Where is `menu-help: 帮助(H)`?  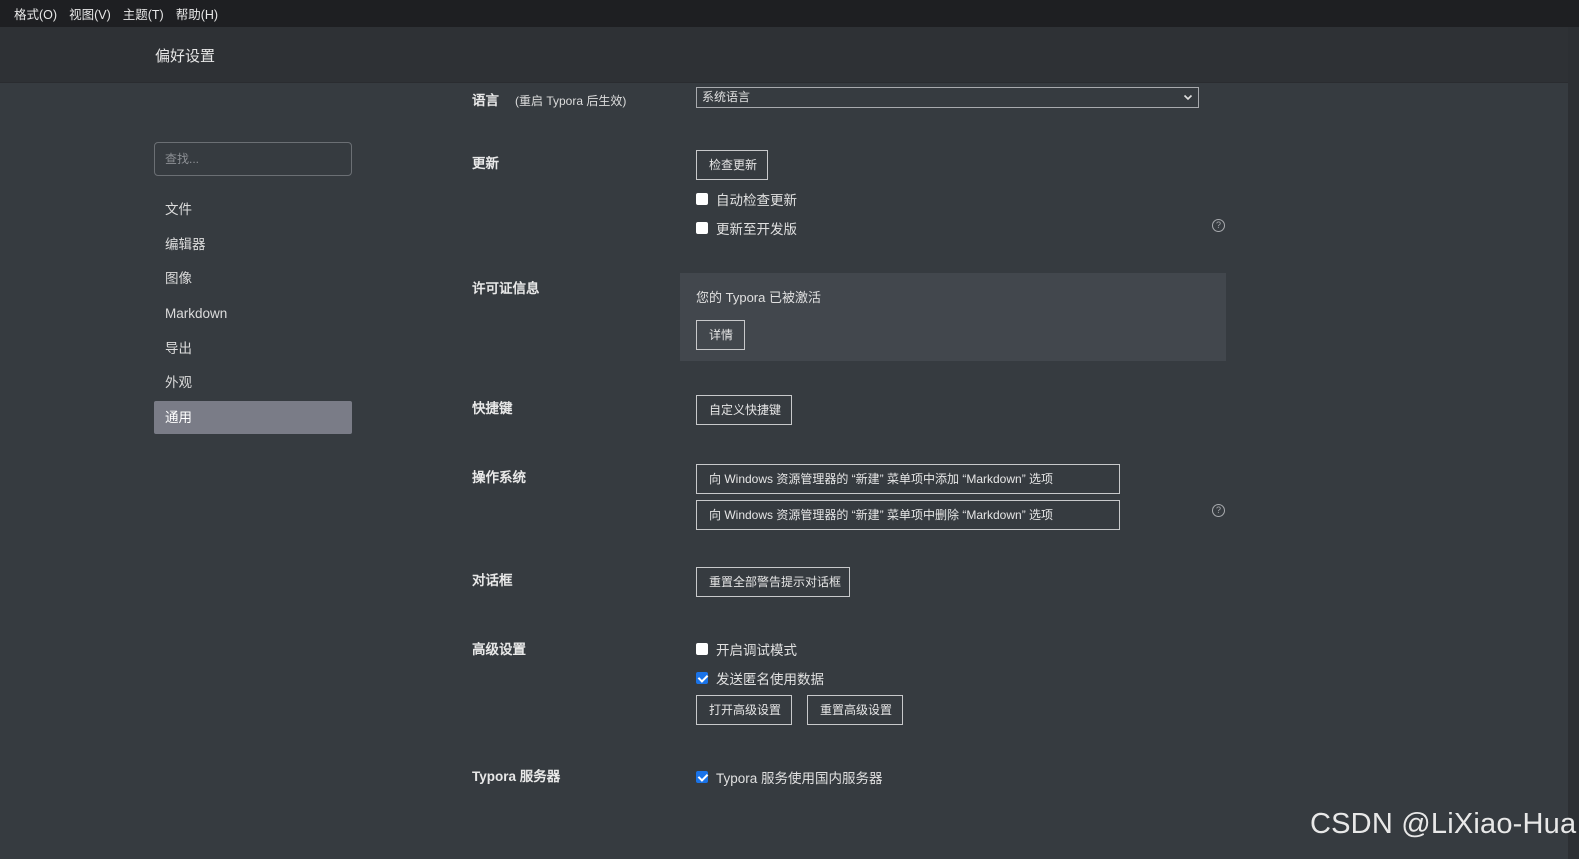
menu-help: 帮助(H) is located at coordinates (197, 13).